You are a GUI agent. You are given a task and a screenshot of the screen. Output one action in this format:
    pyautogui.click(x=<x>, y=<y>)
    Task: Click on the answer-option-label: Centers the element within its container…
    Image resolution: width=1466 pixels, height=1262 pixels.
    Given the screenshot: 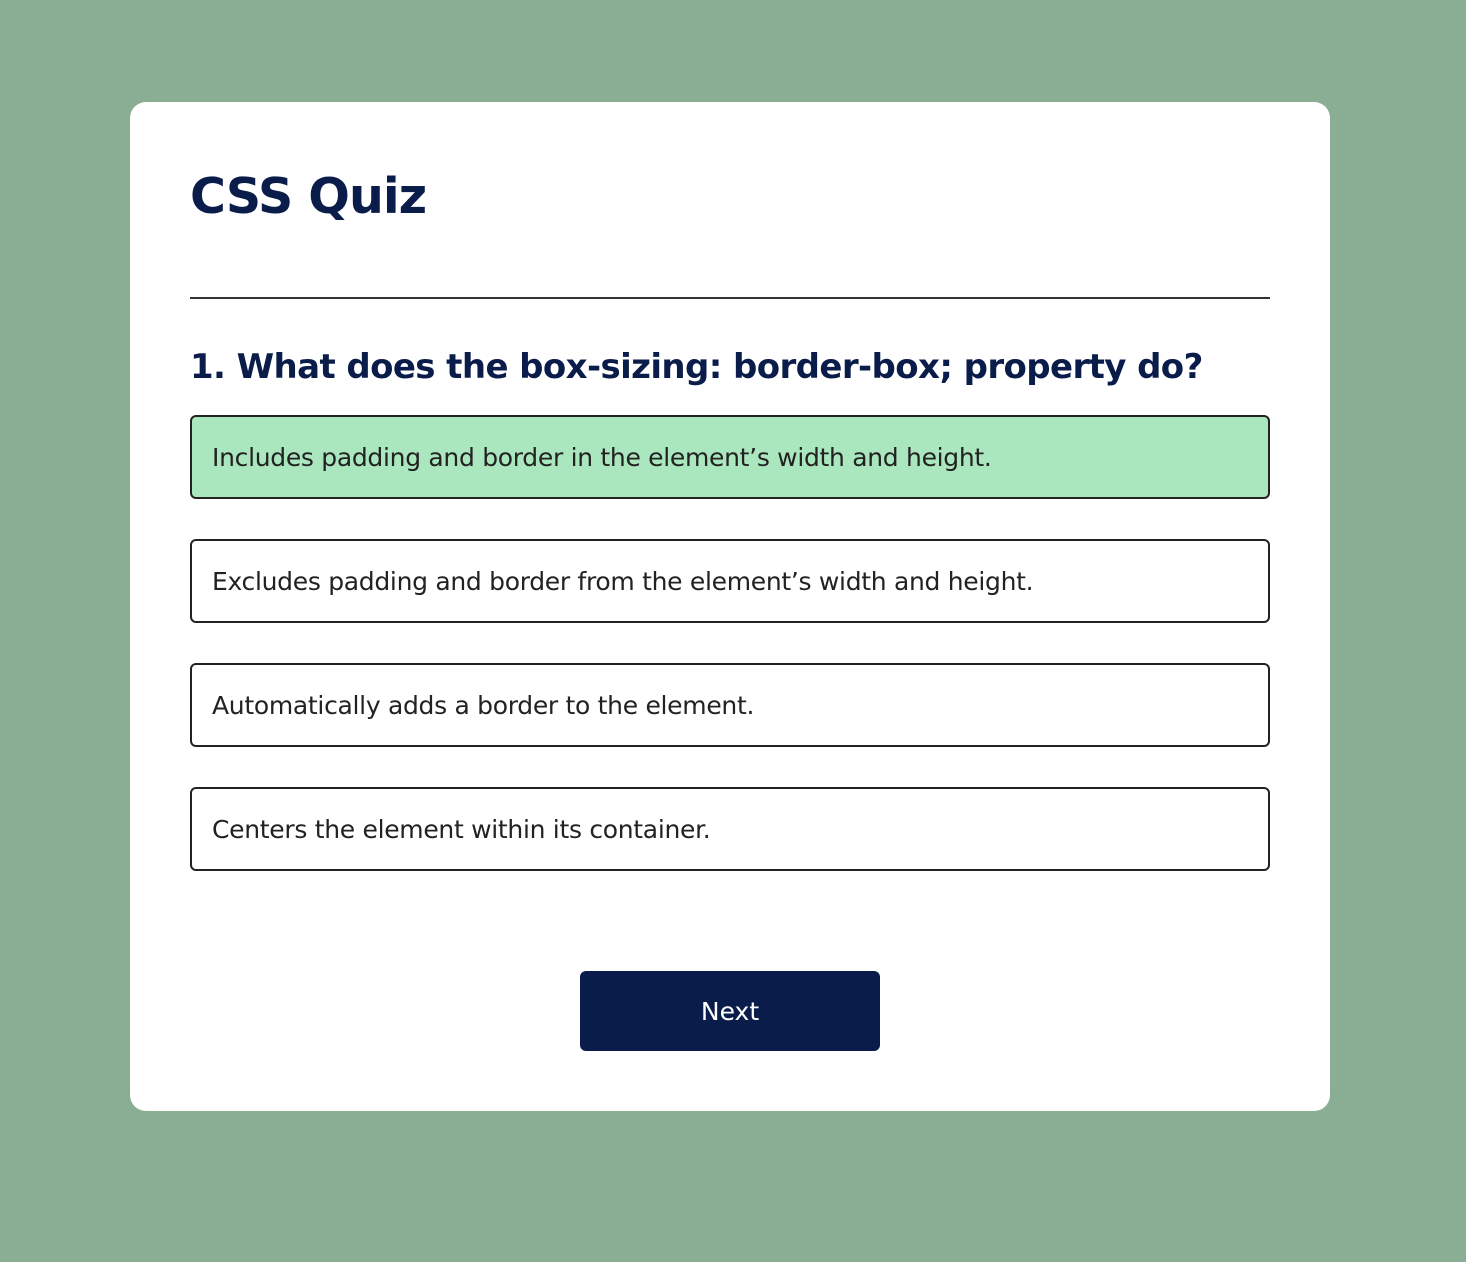 What is the action you would take?
    pyautogui.click(x=461, y=829)
    